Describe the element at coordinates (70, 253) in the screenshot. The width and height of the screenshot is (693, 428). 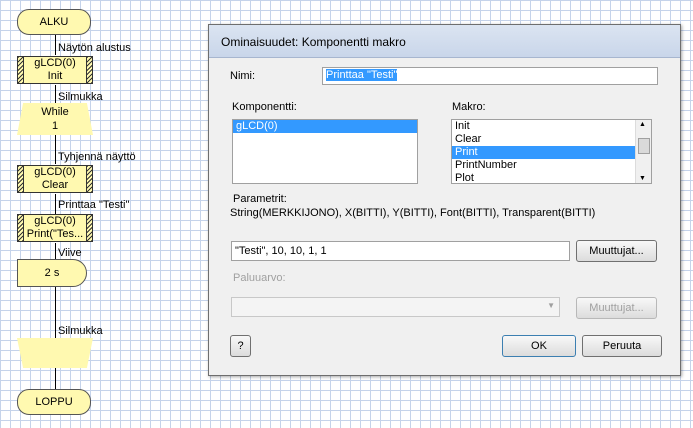
I see `delay-label: Viive` at that location.